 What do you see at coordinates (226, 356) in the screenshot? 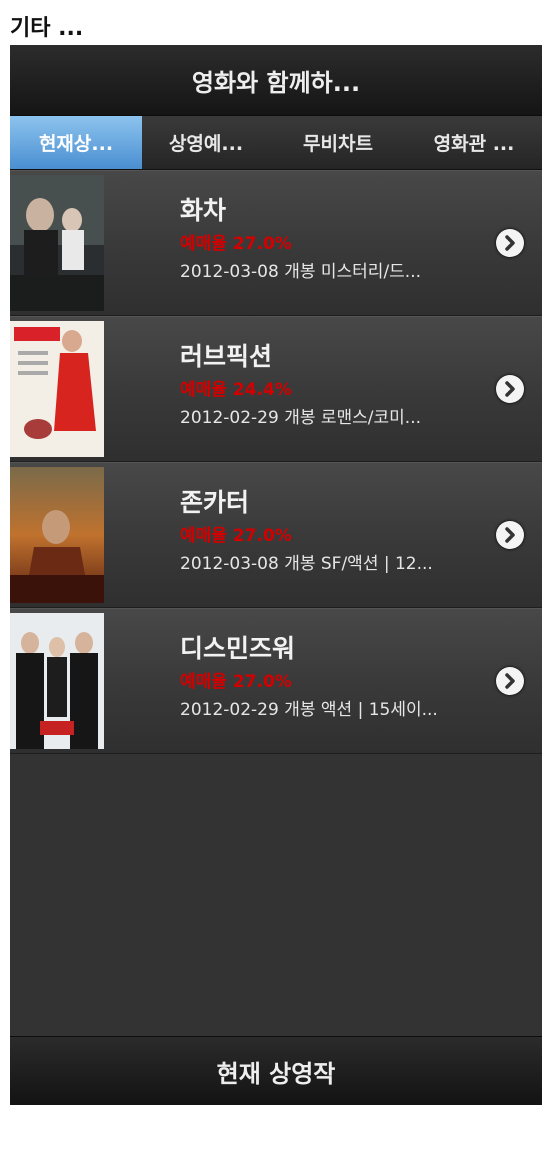
I see `movie-title: 러브픽션` at bounding box center [226, 356].